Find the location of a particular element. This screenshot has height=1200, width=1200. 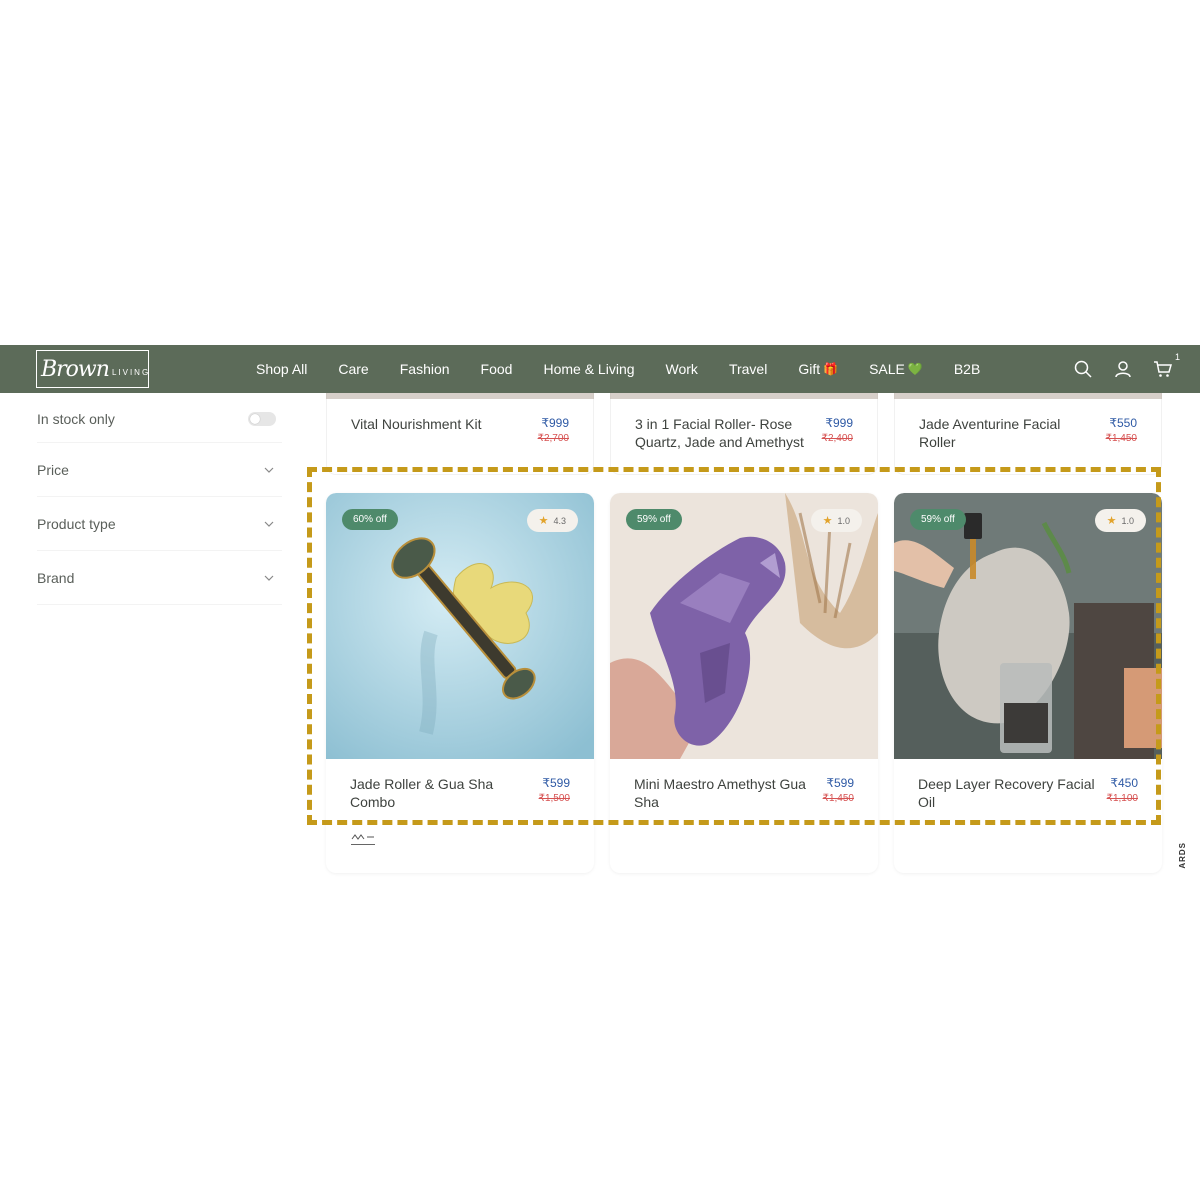

in-stock-filter: In stock only is located at coordinates (159, 419).